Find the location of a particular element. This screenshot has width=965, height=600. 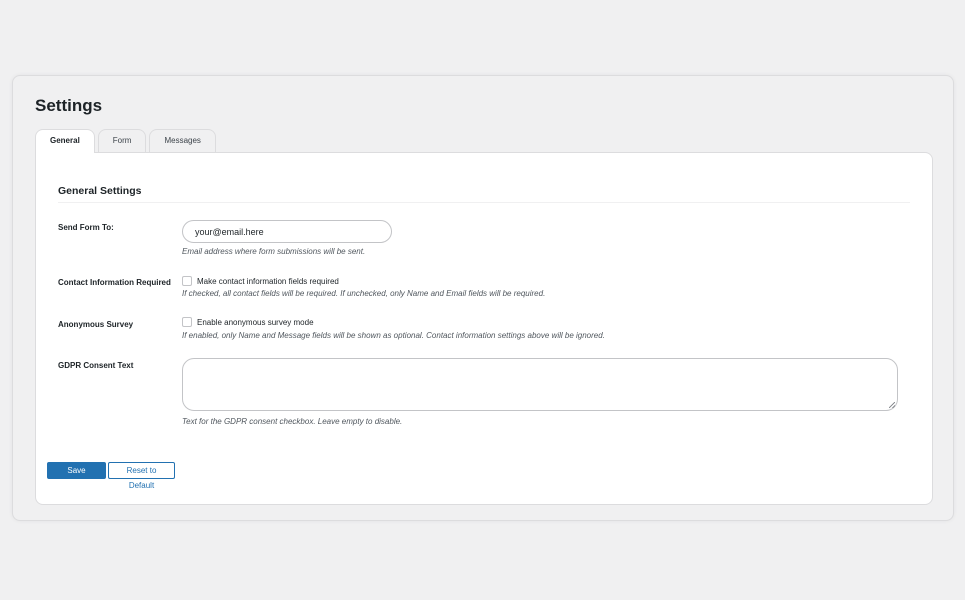

contact-required-checkbox is located at coordinates (187, 281).